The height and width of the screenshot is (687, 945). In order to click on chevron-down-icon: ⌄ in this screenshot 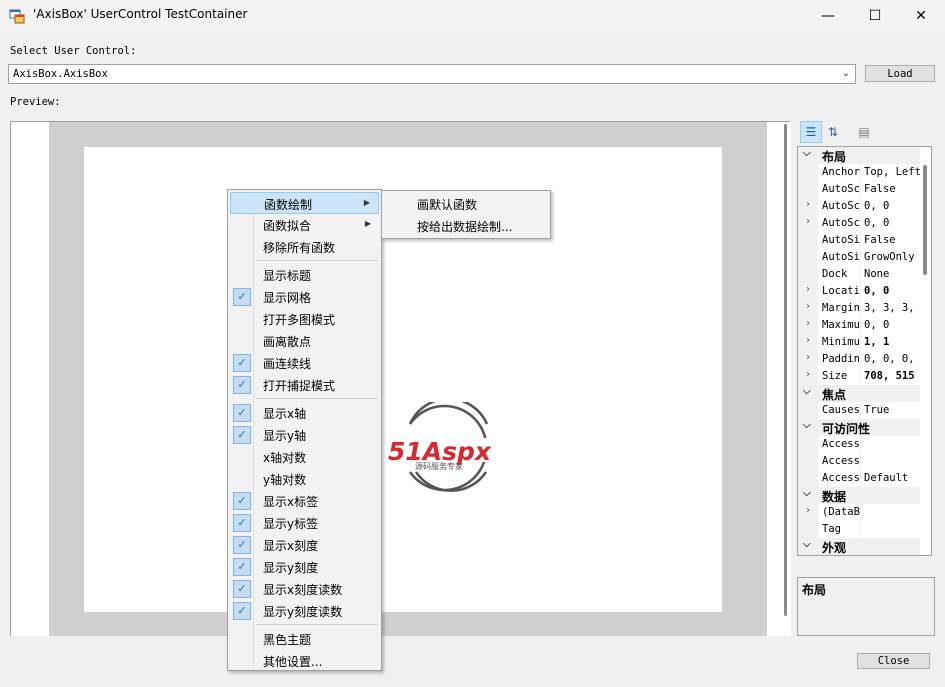, I will do `click(846, 74)`.